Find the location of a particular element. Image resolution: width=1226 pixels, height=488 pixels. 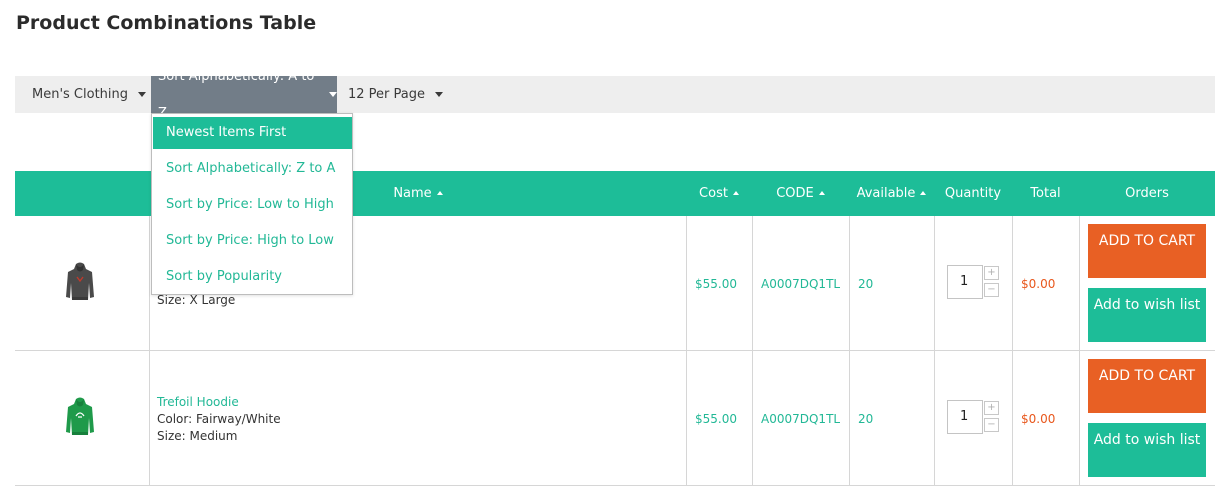

per-page-filter: 12 Per Page is located at coordinates (392, 94).